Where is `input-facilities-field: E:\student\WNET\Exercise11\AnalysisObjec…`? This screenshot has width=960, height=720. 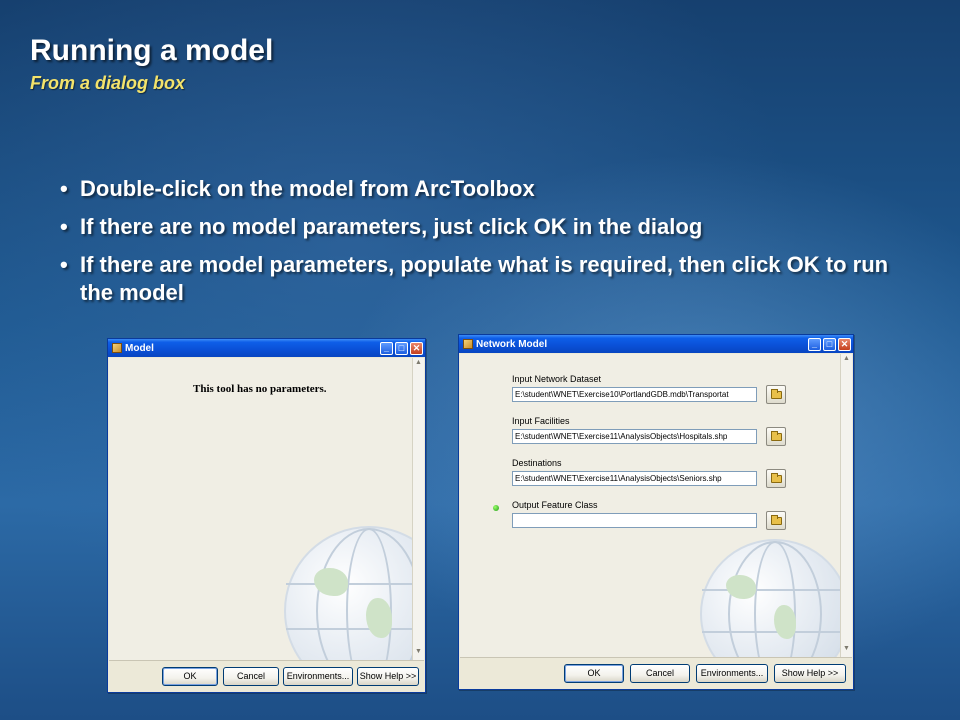 input-facilities-field: E:\student\WNET\Exercise11\AnalysisObjec… is located at coordinates (634, 436).